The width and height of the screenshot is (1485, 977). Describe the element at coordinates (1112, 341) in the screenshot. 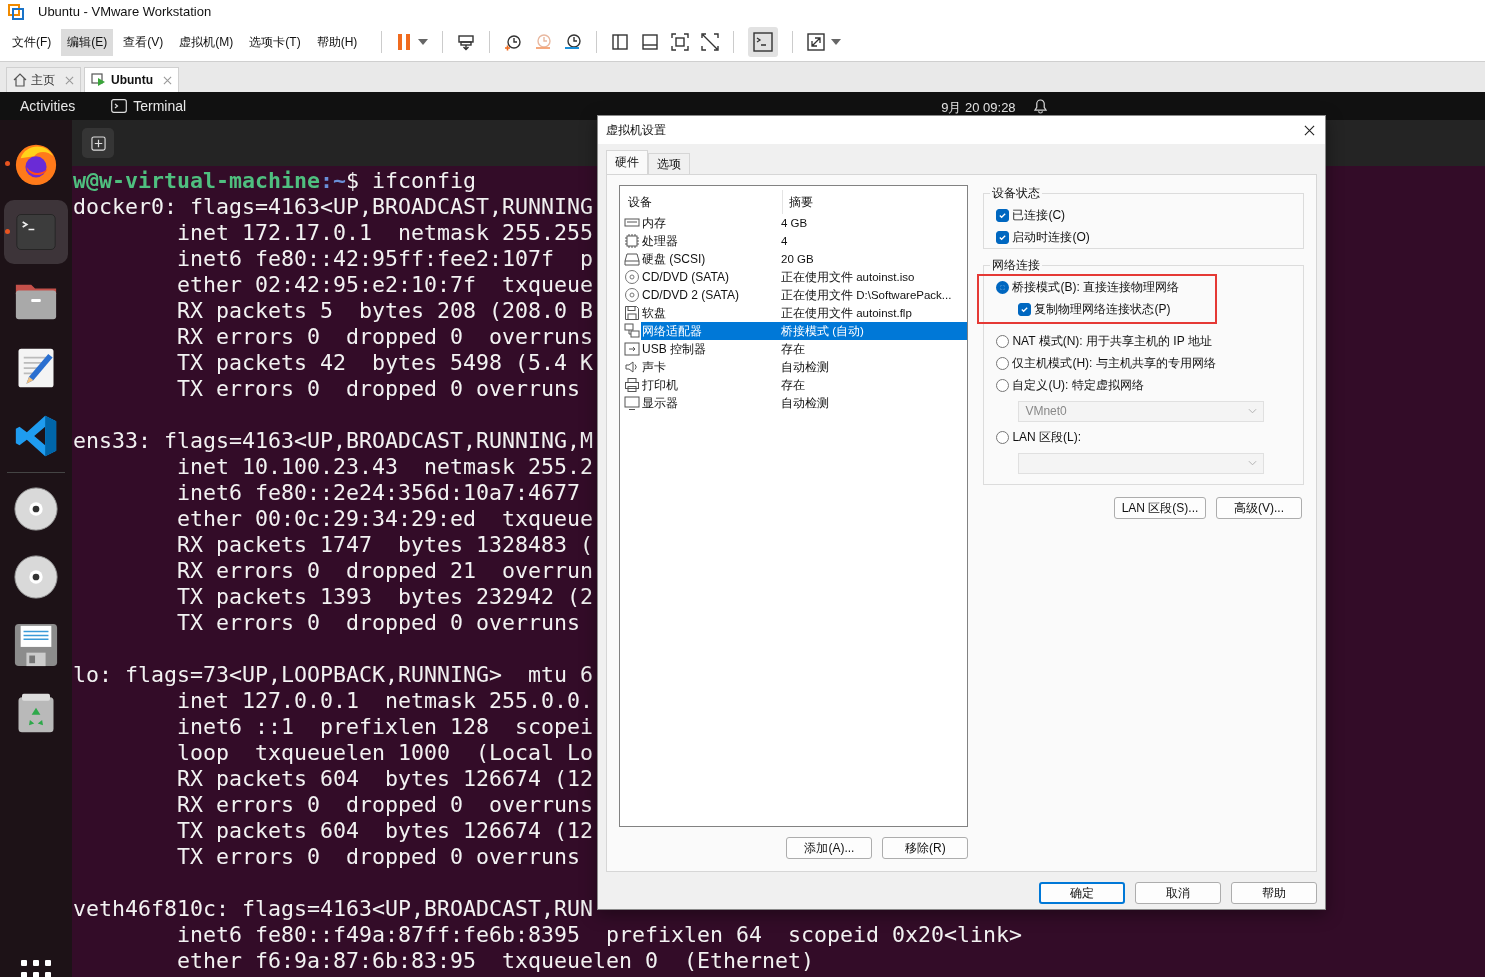

I see `radio-label: NAT 模式(N): 用于共享主机的 IP 地址` at that location.